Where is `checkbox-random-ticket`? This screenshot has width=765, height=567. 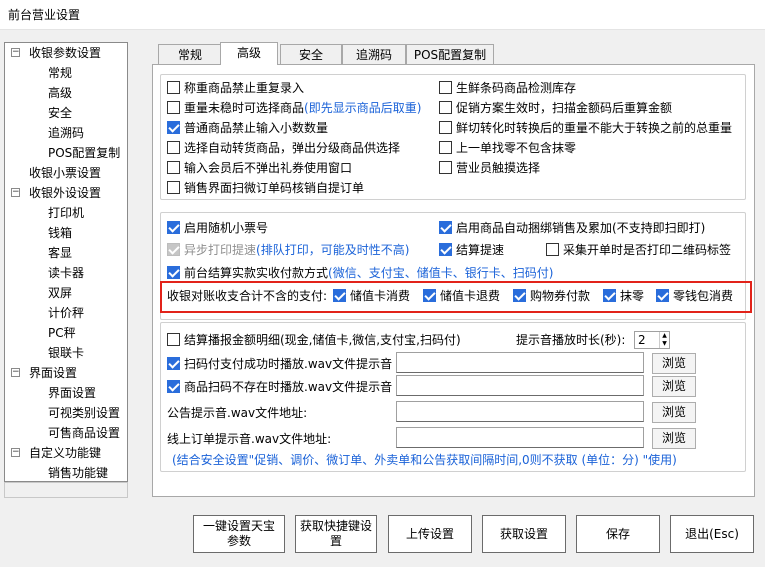
checkbox-random-ticket is located at coordinates (173, 227).